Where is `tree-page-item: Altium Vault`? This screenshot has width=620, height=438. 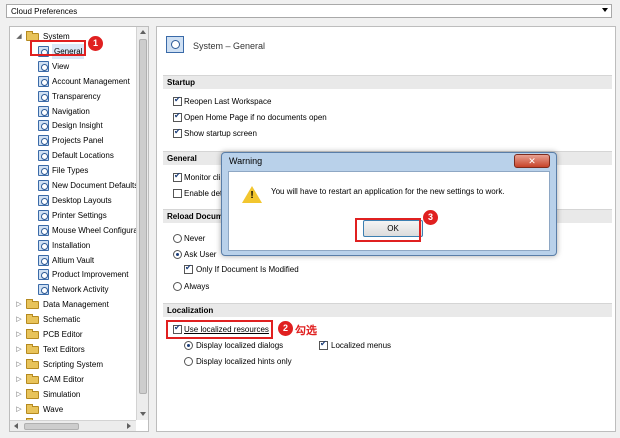 tree-page-item: Altium Vault is located at coordinates (73, 260).